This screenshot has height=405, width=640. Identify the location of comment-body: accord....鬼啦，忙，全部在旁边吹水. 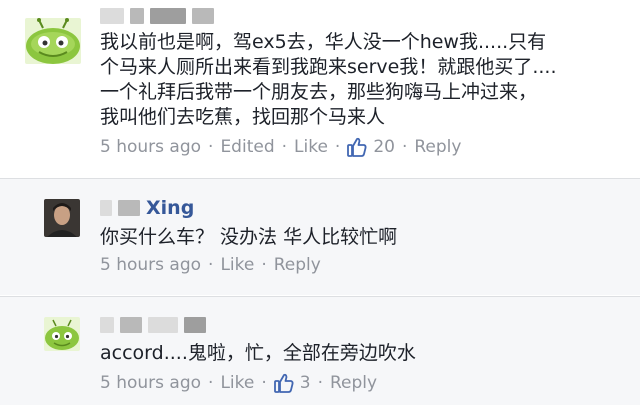
(258, 353).